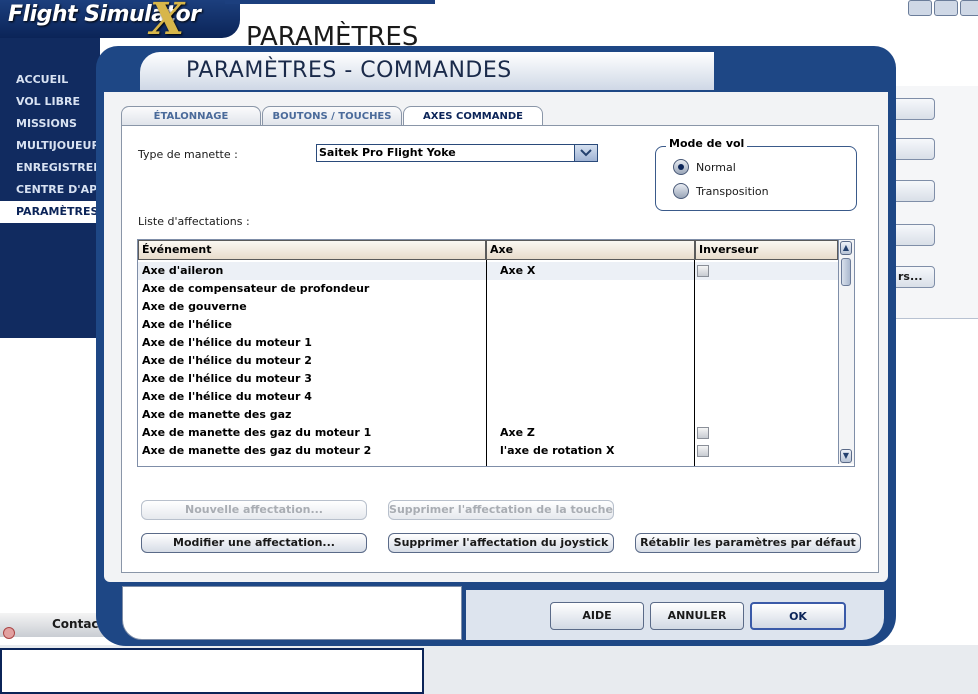 This screenshot has width=978, height=694. Describe the element at coordinates (212, 671) in the screenshot. I see `contacts-panel` at that location.